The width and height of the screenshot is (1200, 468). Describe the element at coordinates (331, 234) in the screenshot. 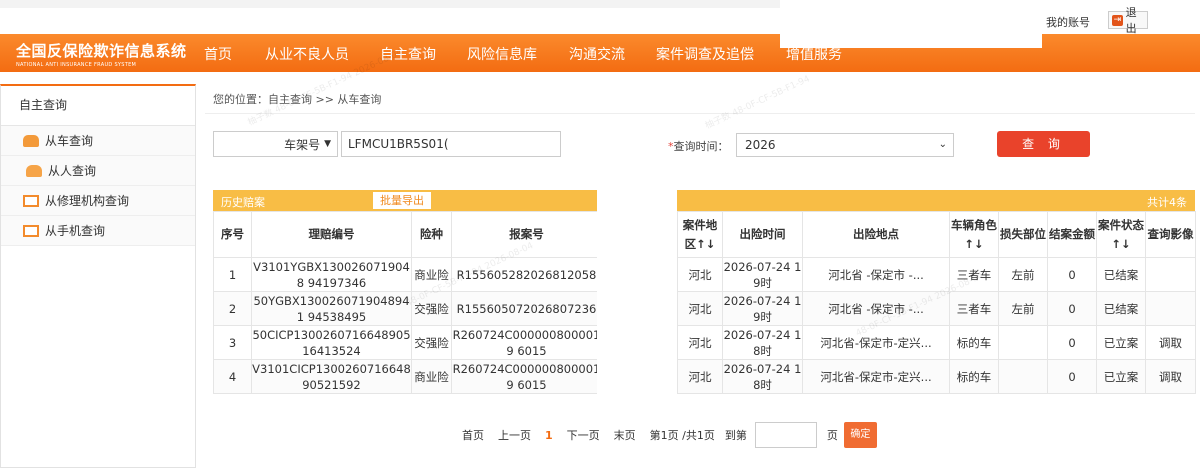

I see `col-header: 理赔编号` at that location.